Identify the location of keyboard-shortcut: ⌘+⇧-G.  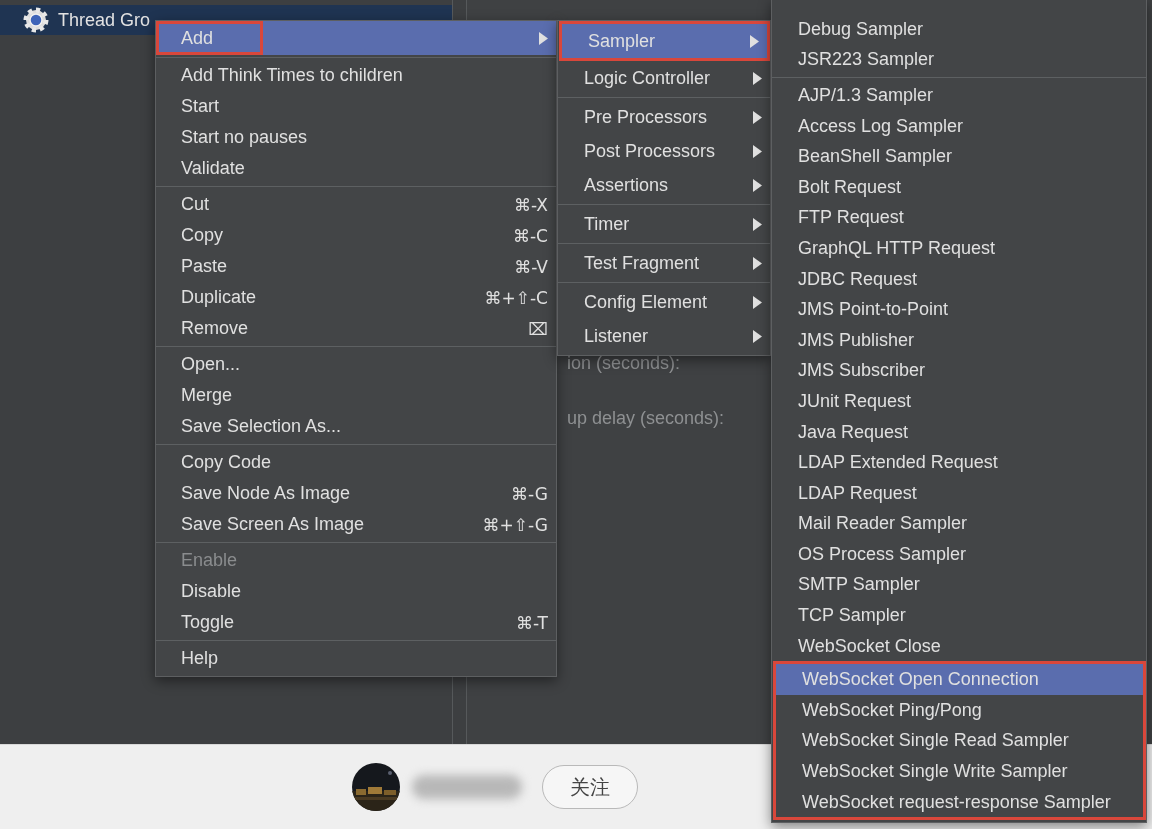
(515, 524).